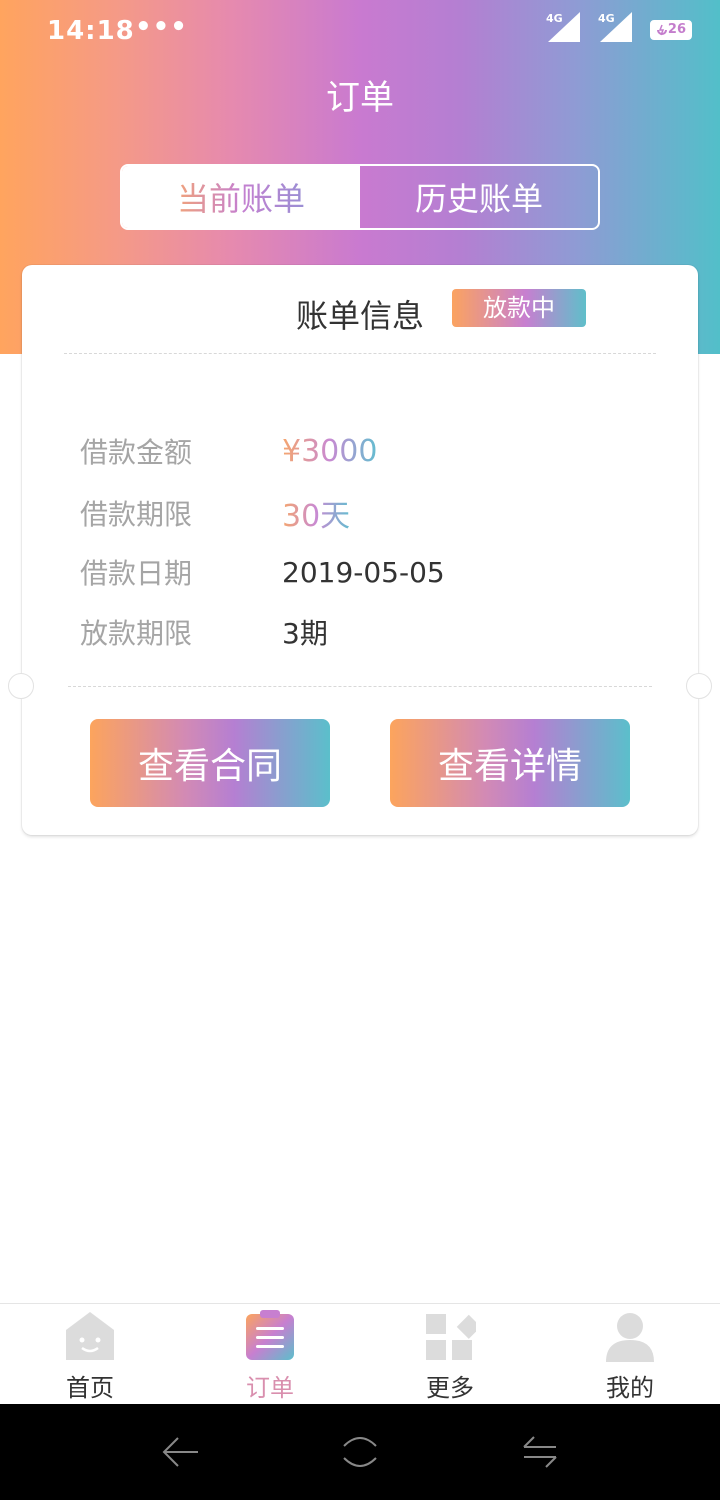 The image size is (720, 1500). What do you see at coordinates (215, 513) in the screenshot?
I see `info-row-term: 借款期限 30天` at bounding box center [215, 513].